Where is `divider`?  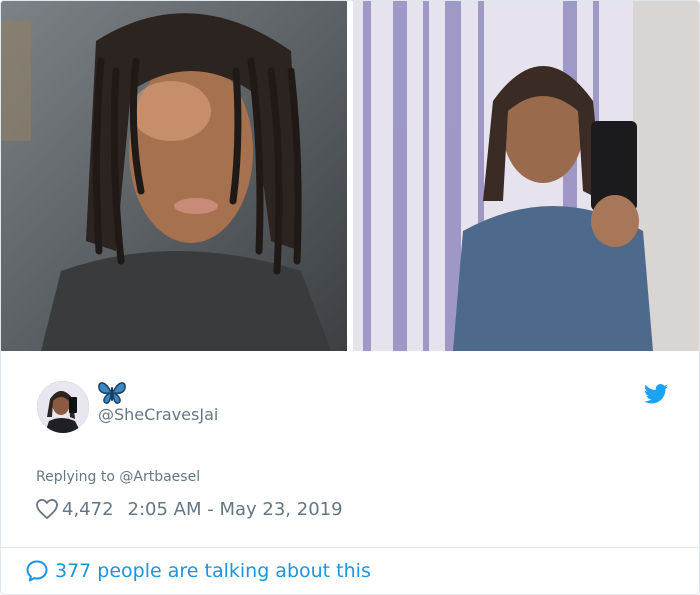 divider is located at coordinates (350, 547).